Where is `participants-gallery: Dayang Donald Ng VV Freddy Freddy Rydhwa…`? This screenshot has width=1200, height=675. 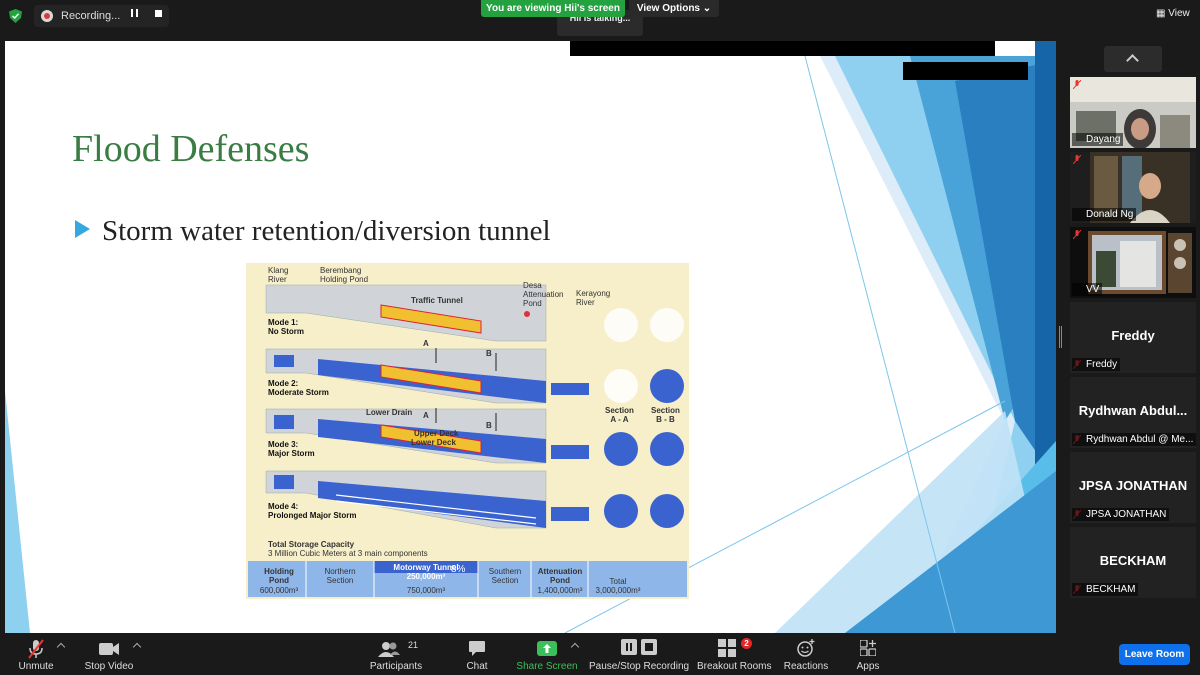
participants-gallery: Dayang Donald Ng VV Freddy Freddy Rydhwa… is located at coordinates (1131, 333).